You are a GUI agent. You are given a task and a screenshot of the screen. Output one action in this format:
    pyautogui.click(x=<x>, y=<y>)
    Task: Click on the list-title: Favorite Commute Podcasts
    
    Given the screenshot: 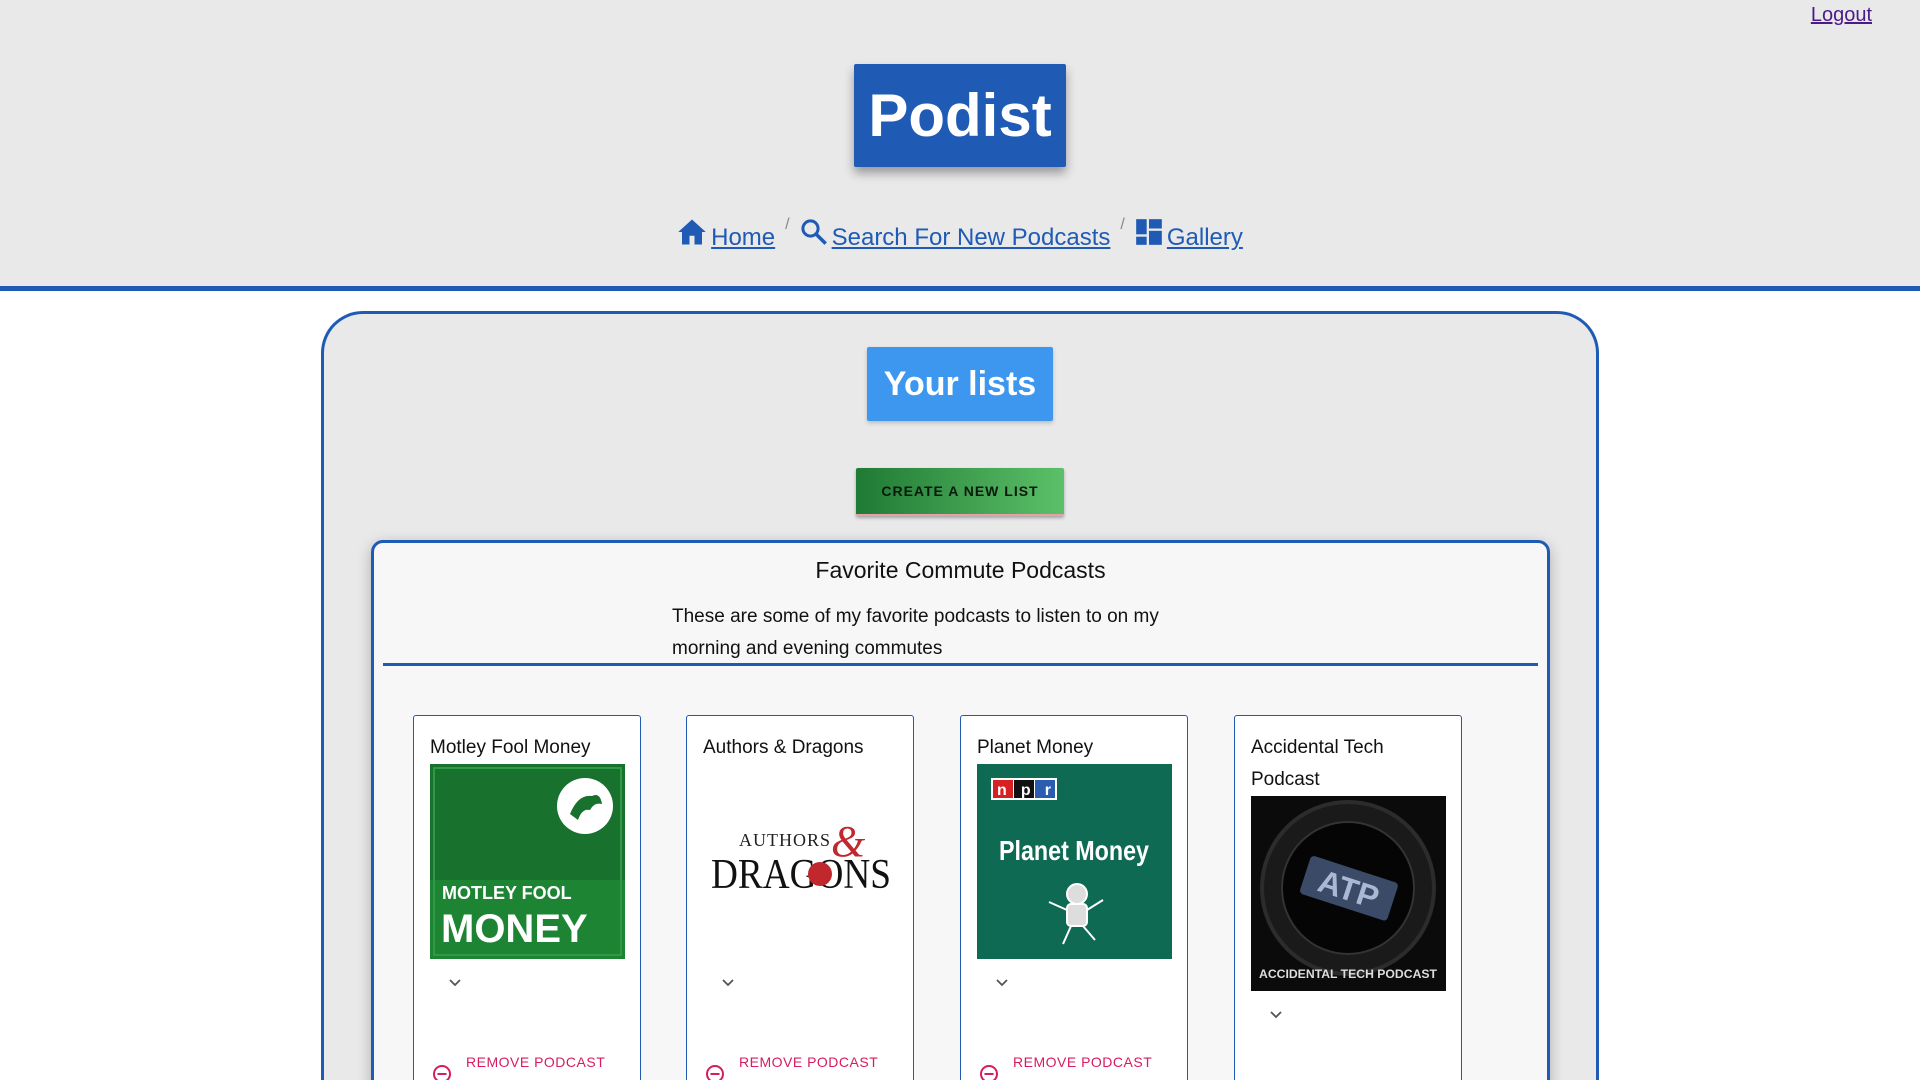 What is the action you would take?
    pyautogui.click(x=960, y=570)
    